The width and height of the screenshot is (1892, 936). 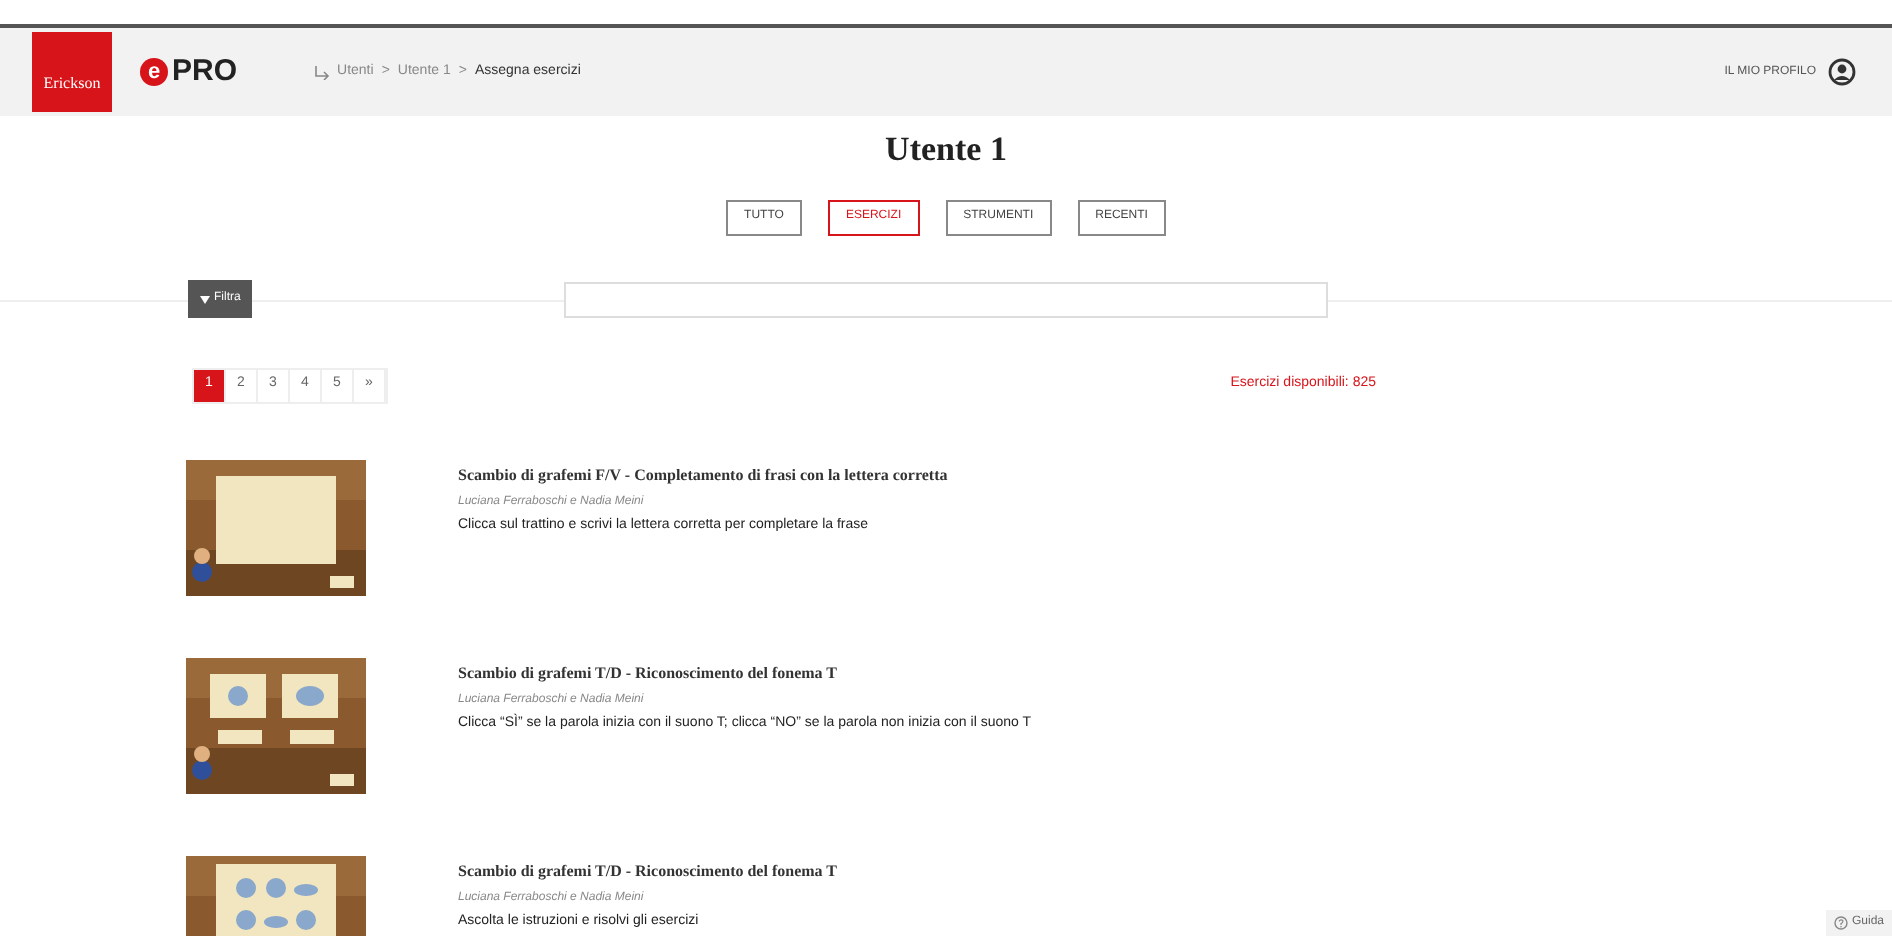 I want to click on return-arrow-icon, so click(x=321, y=72).